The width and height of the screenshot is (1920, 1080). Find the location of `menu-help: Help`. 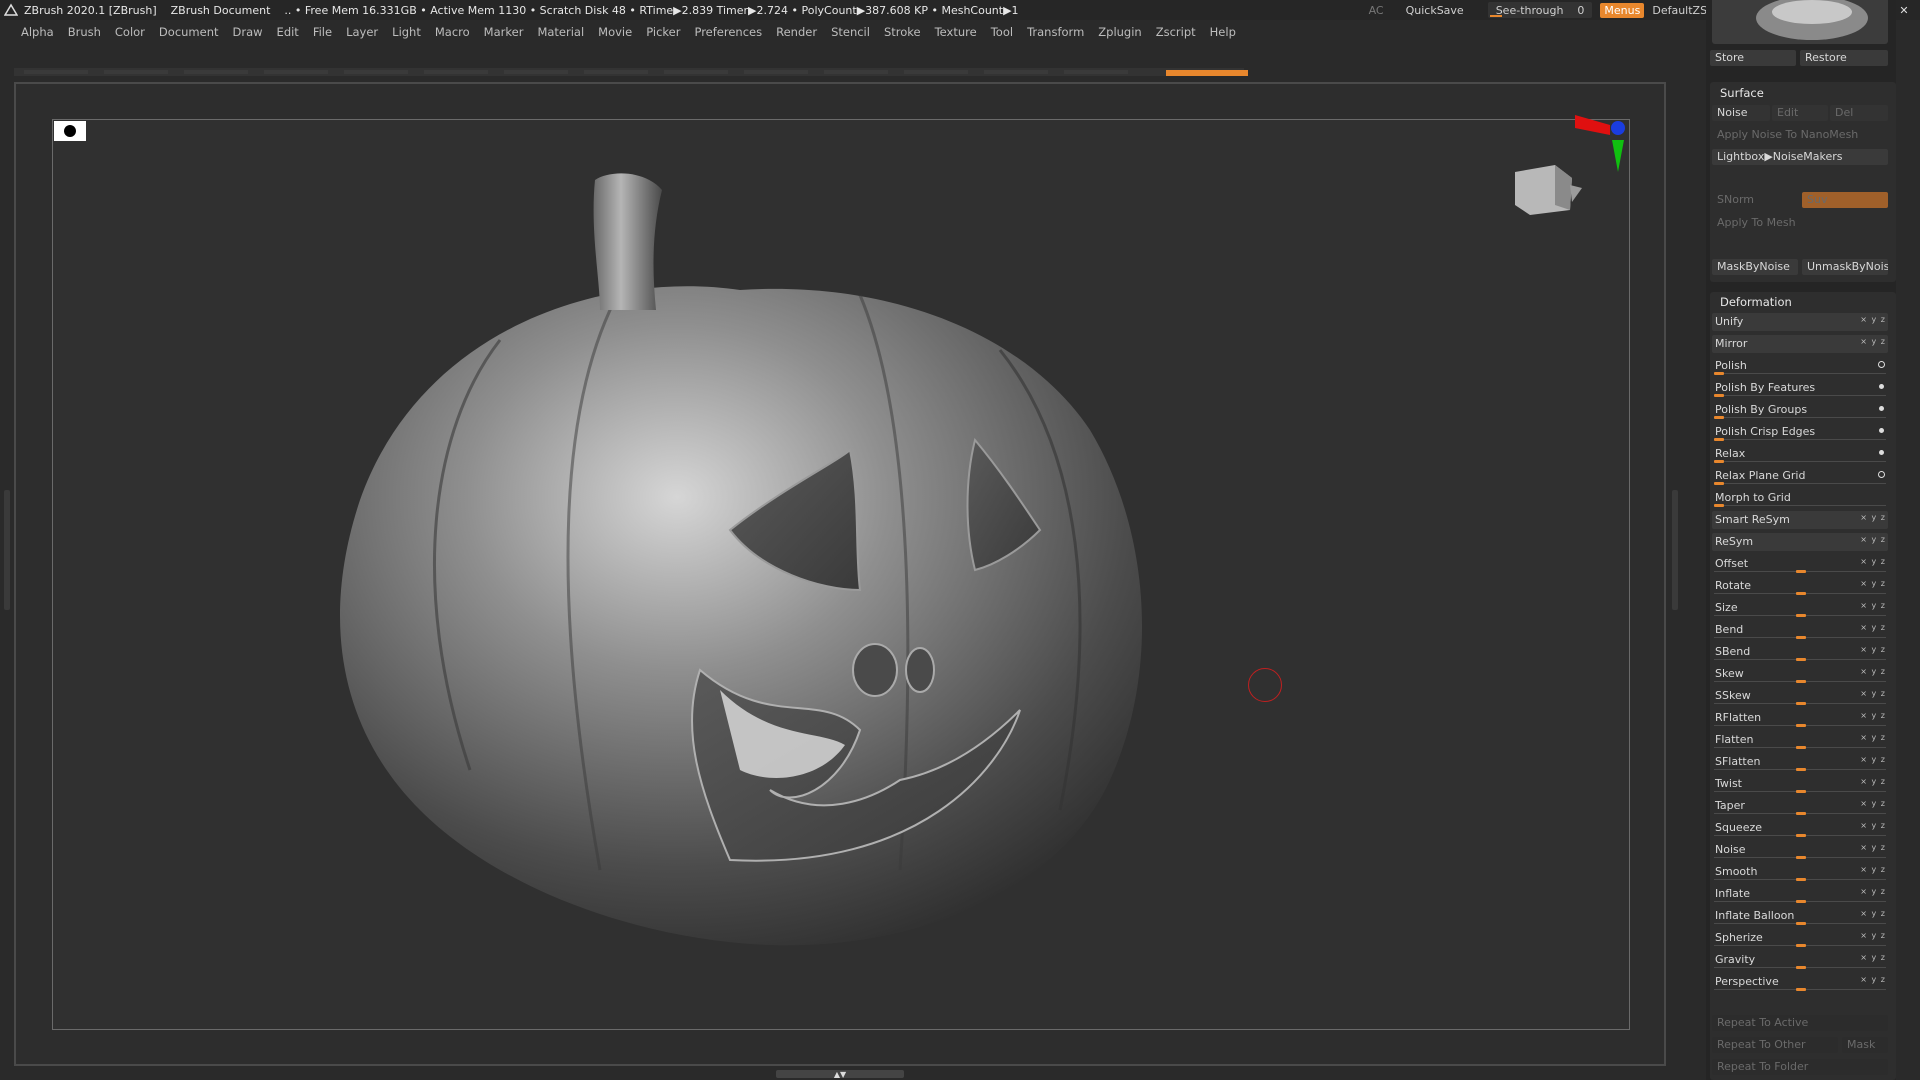

menu-help: Help is located at coordinates (1223, 32).